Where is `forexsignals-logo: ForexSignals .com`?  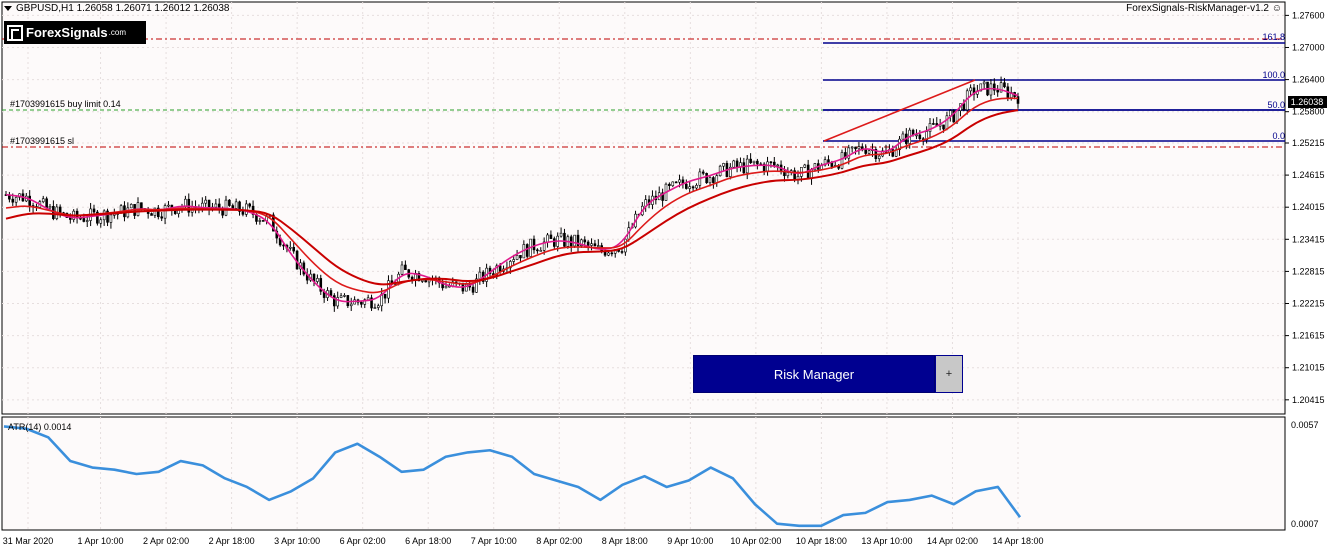
forexsignals-logo: ForexSignals .com is located at coordinates (75, 32).